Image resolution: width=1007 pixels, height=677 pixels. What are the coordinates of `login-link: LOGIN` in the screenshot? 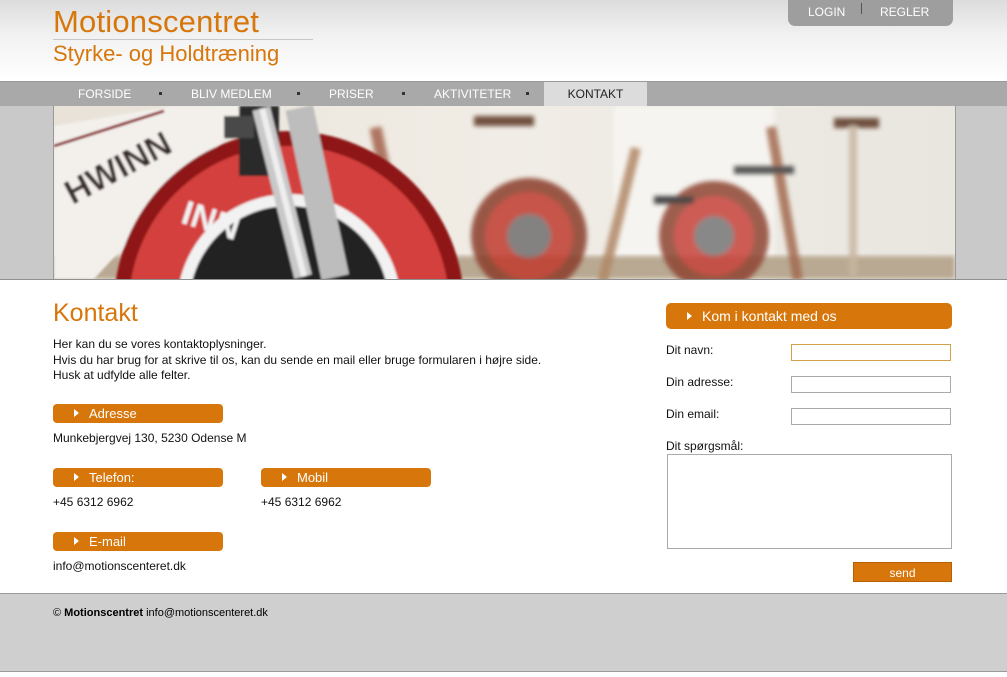 It's located at (826, 12).